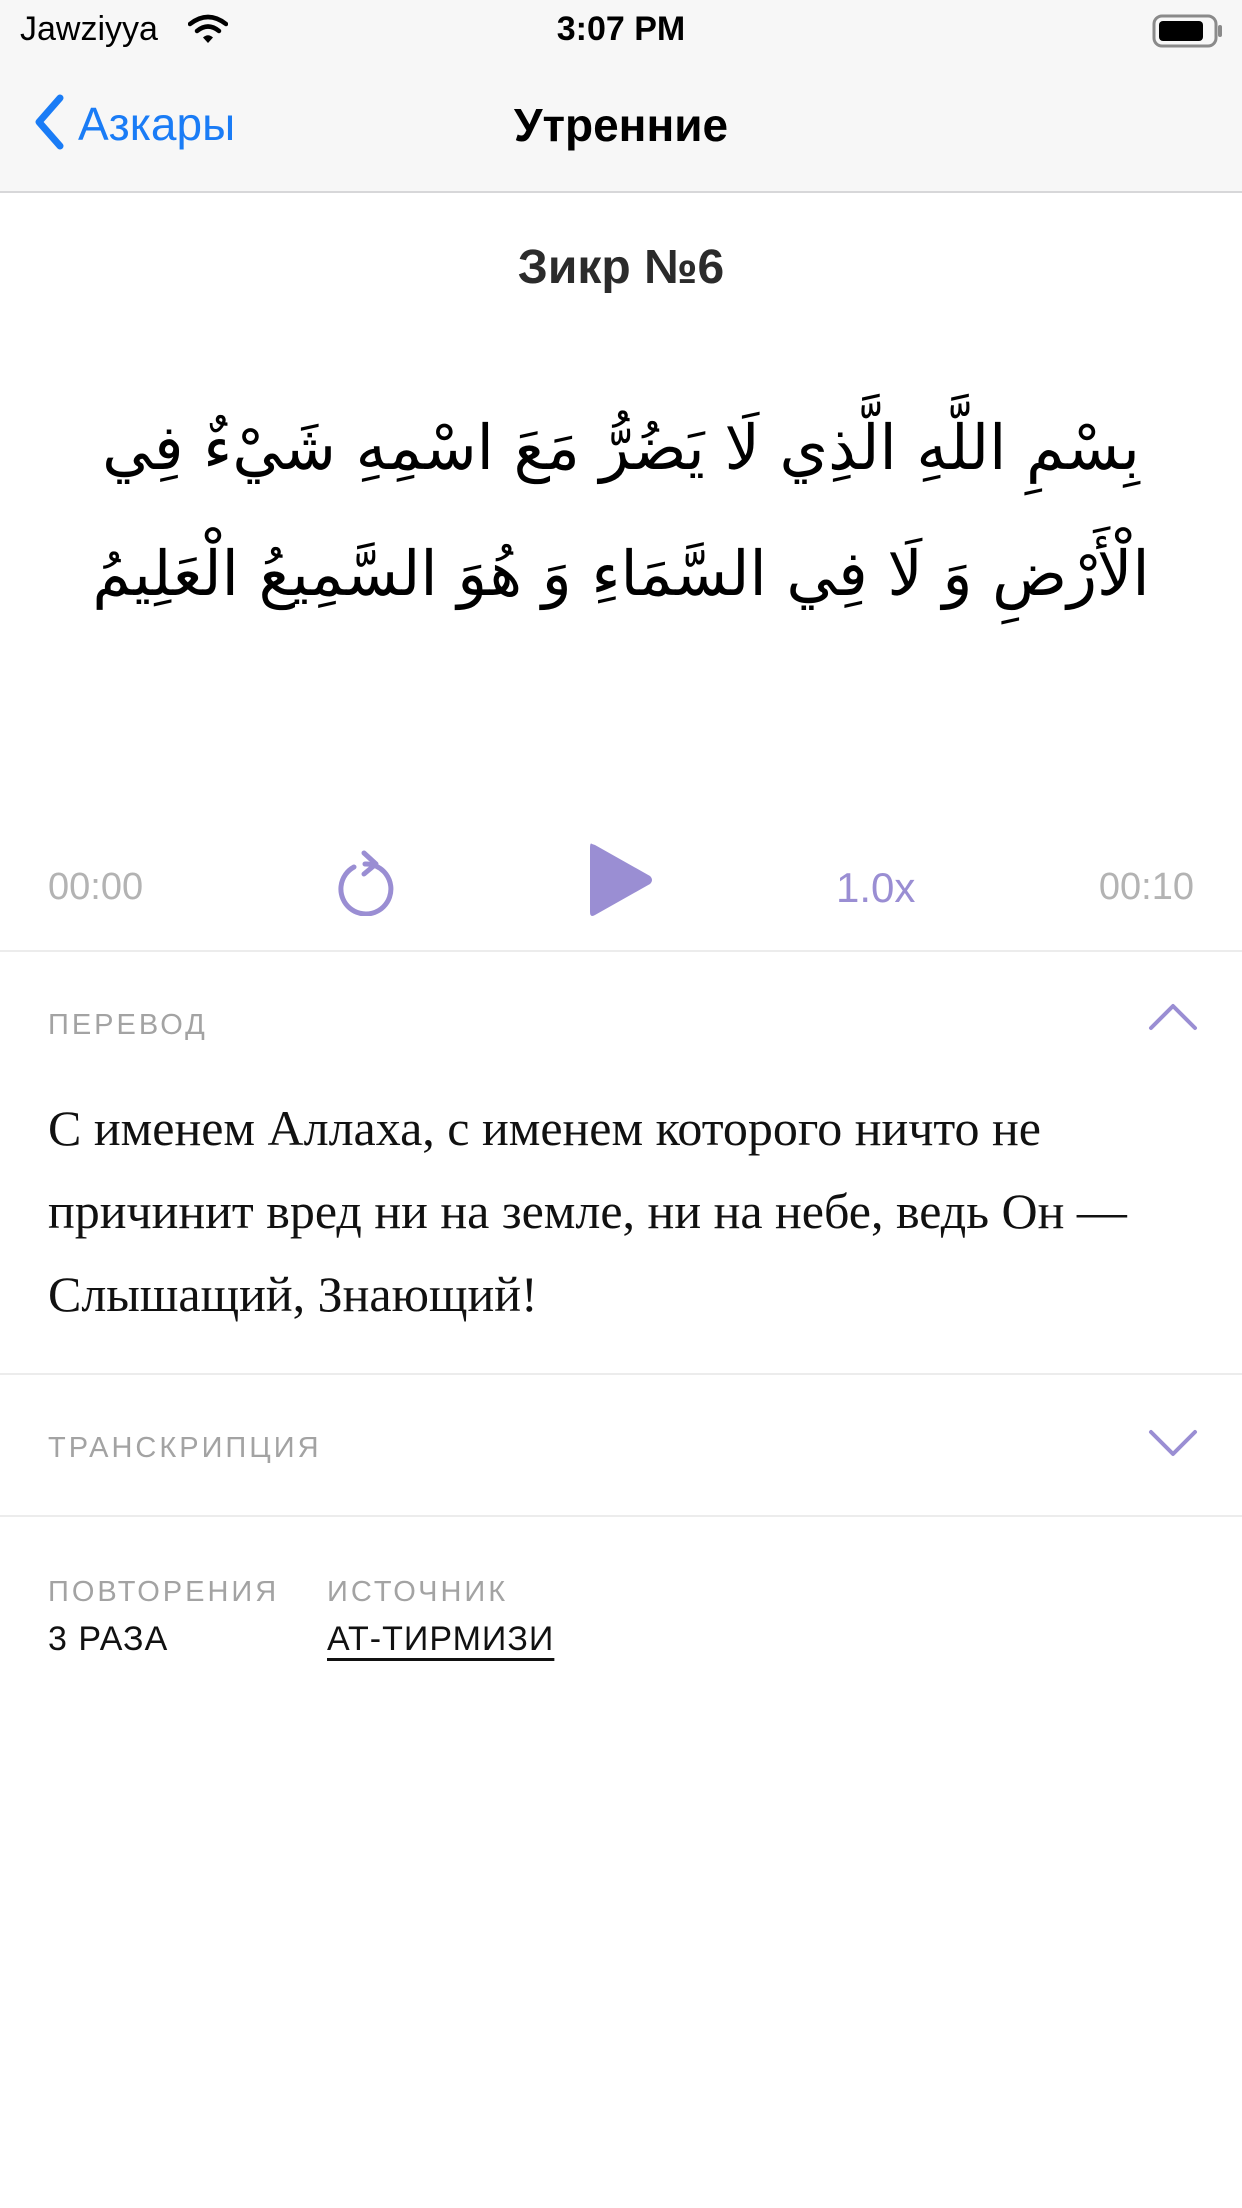 The image size is (1242, 2208). What do you see at coordinates (96, 887) in the screenshot?
I see `current-time: 00:00` at bounding box center [96, 887].